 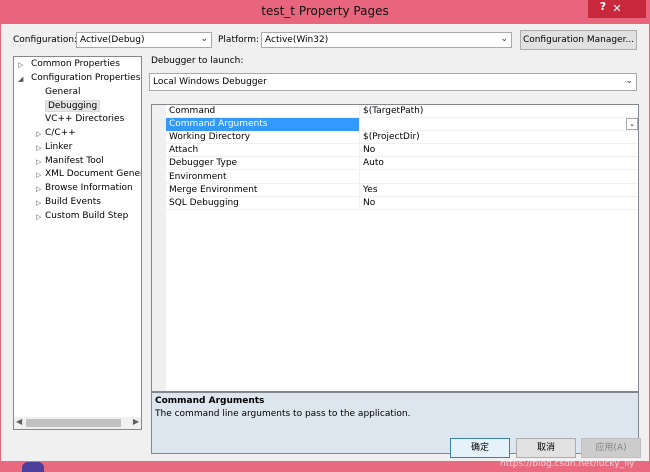 What do you see at coordinates (60, 133) in the screenshot?
I see `tree-item-label: C/C++` at bounding box center [60, 133].